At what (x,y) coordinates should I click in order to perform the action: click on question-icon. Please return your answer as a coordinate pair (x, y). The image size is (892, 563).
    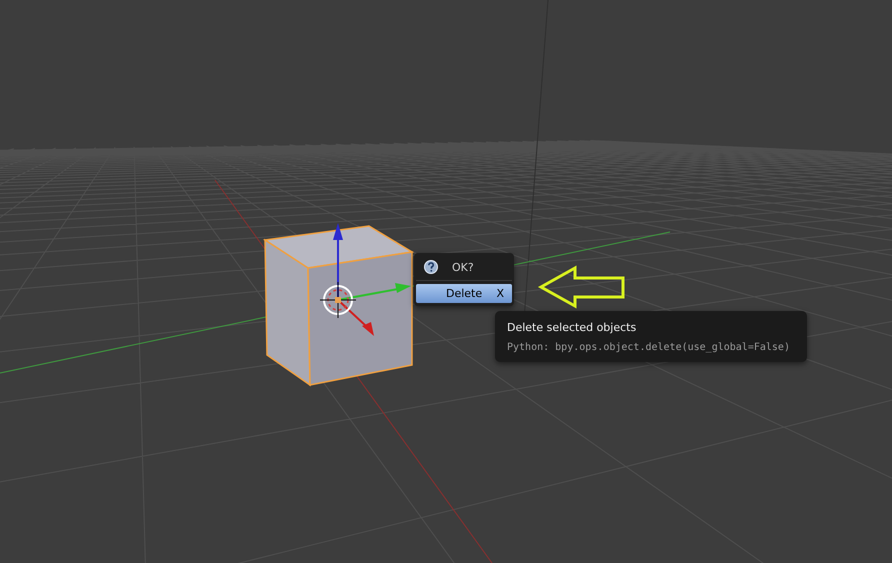
    Looking at the image, I should click on (431, 267).